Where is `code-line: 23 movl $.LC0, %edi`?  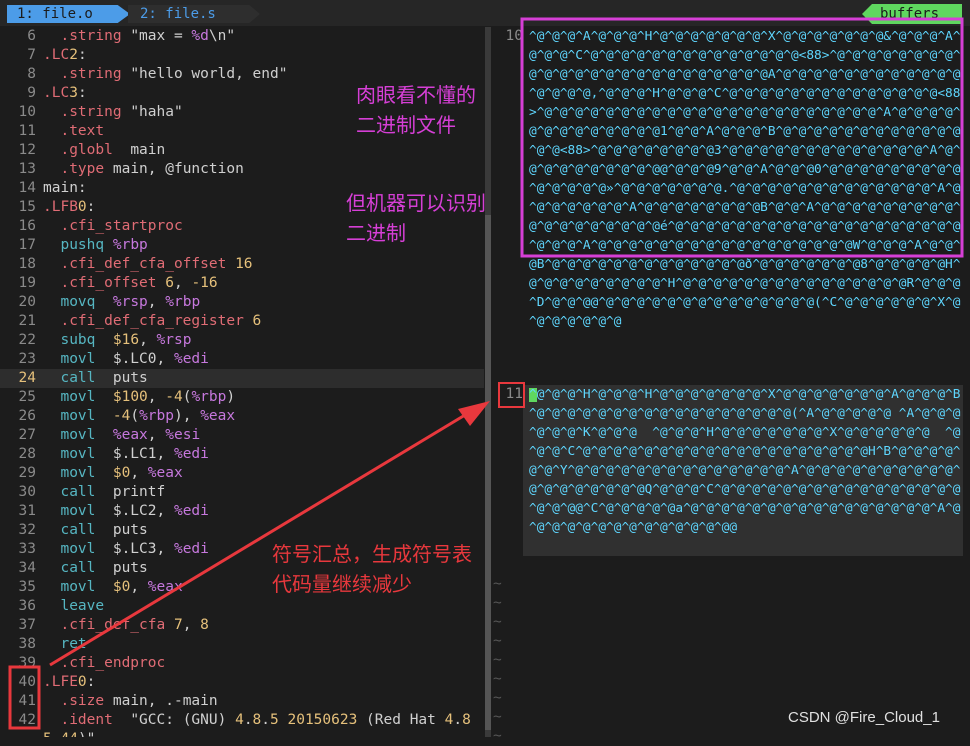 code-line: 23 movl $.LC0, %edi is located at coordinates (242, 359).